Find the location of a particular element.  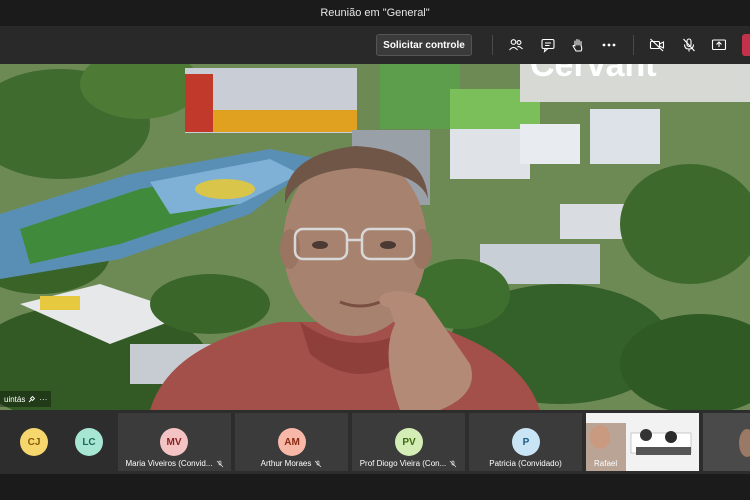

avatar-initials: MV is located at coordinates (174, 442).